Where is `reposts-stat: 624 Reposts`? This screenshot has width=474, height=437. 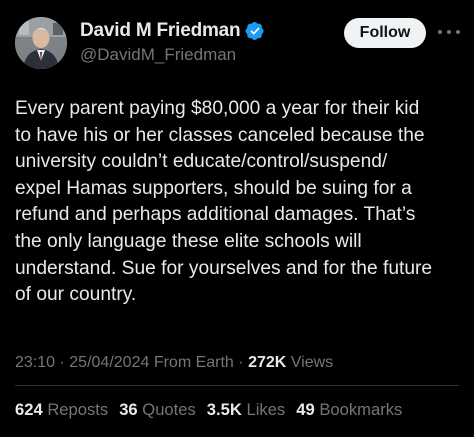 reposts-stat: 624 Reposts is located at coordinates (61, 410).